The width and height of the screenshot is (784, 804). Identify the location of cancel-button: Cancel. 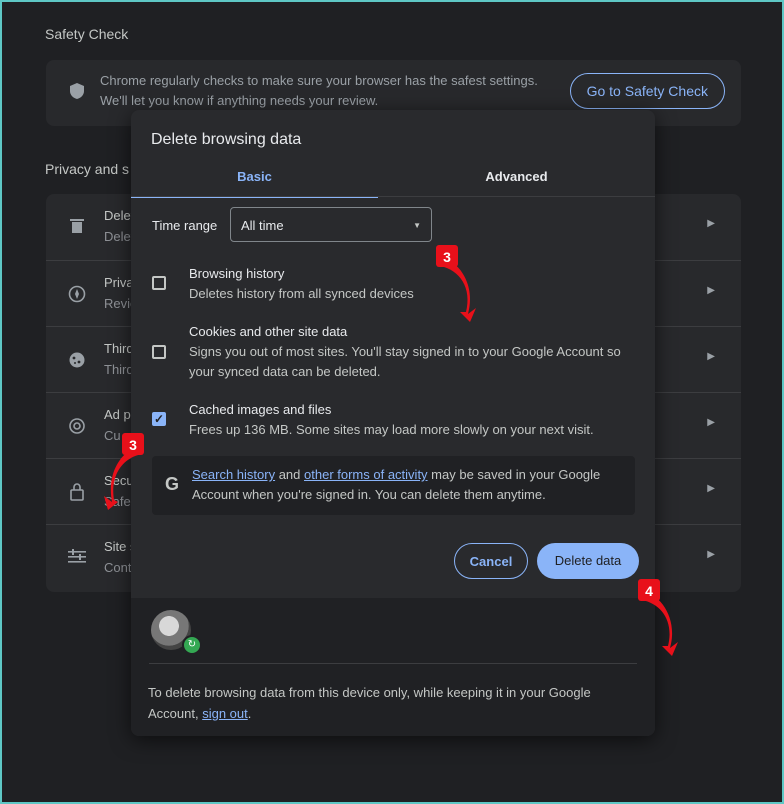
(491, 561).